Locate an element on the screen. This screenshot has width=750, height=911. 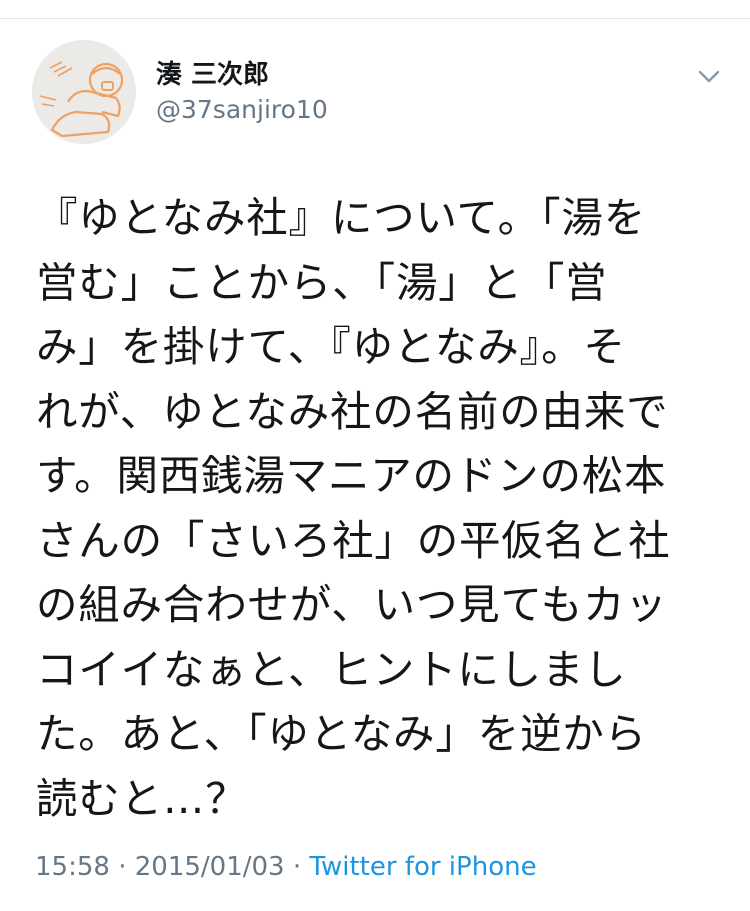
chevron-down-icon is located at coordinates (709, 76).